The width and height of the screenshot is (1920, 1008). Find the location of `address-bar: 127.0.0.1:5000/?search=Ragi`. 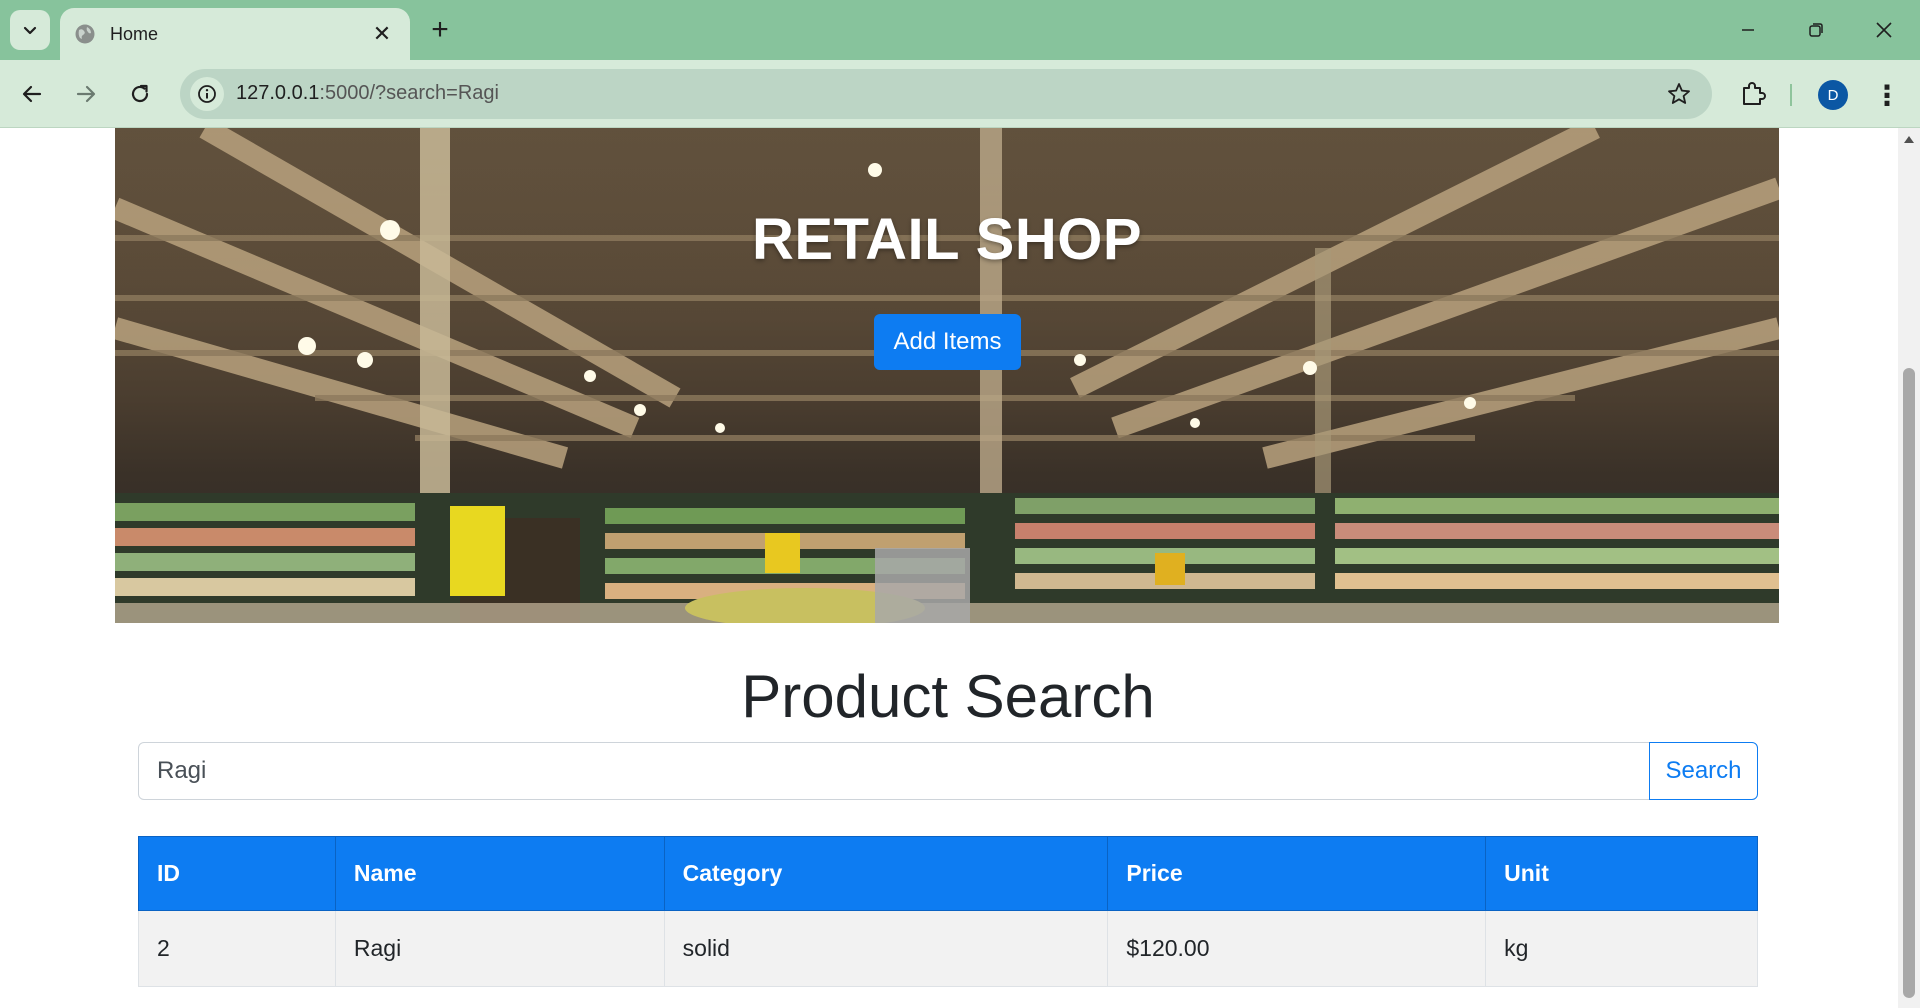

address-bar: 127.0.0.1:5000/?search=Ragi is located at coordinates (946, 94).